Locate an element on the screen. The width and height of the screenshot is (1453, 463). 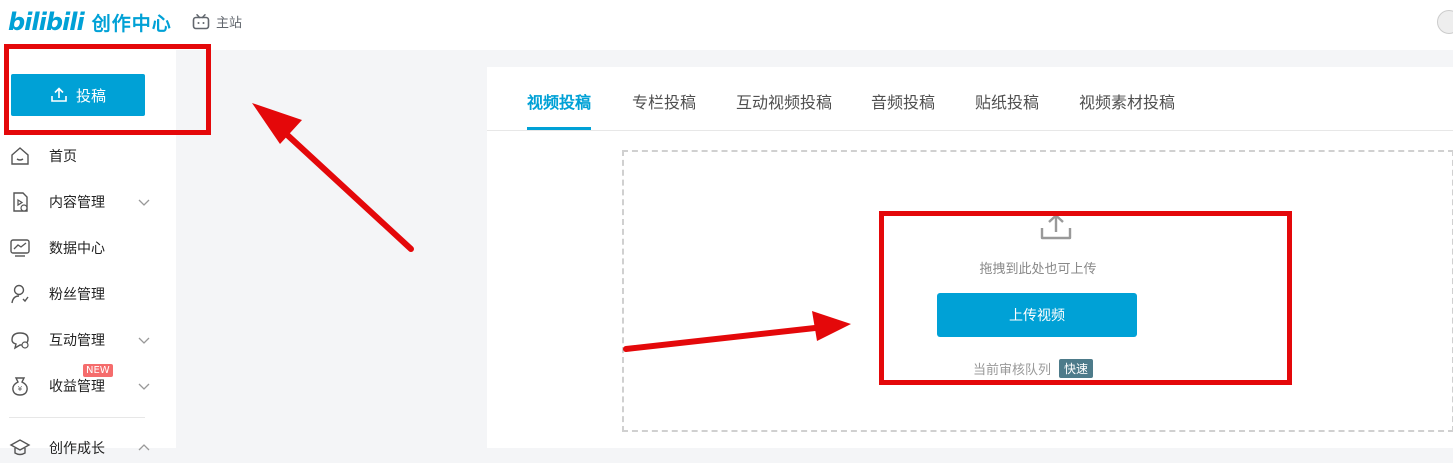
annotation-arrow-dropzone is located at coordinates (737, 331).